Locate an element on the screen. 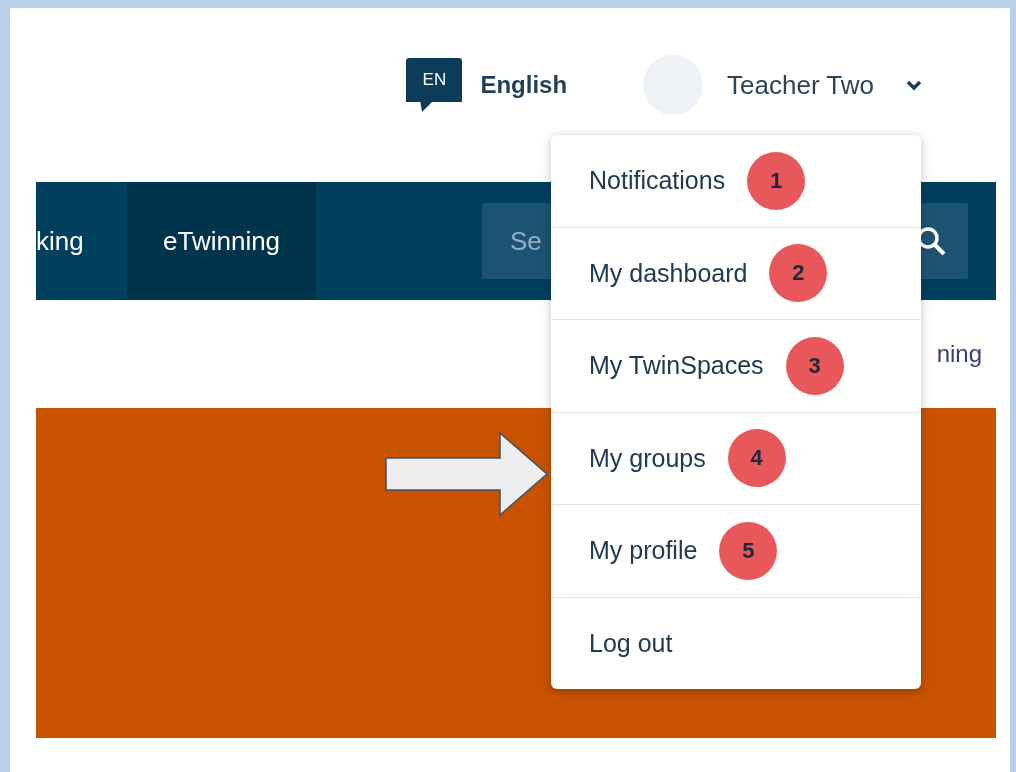  language-label: English is located at coordinates (524, 85).